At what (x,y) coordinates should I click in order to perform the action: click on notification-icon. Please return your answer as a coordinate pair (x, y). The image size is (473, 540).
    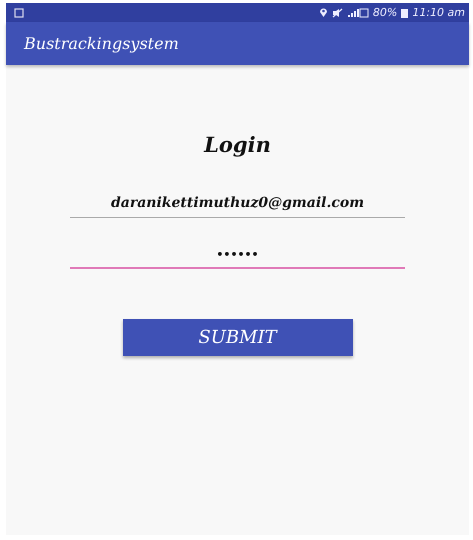
    Looking at the image, I should click on (19, 13).